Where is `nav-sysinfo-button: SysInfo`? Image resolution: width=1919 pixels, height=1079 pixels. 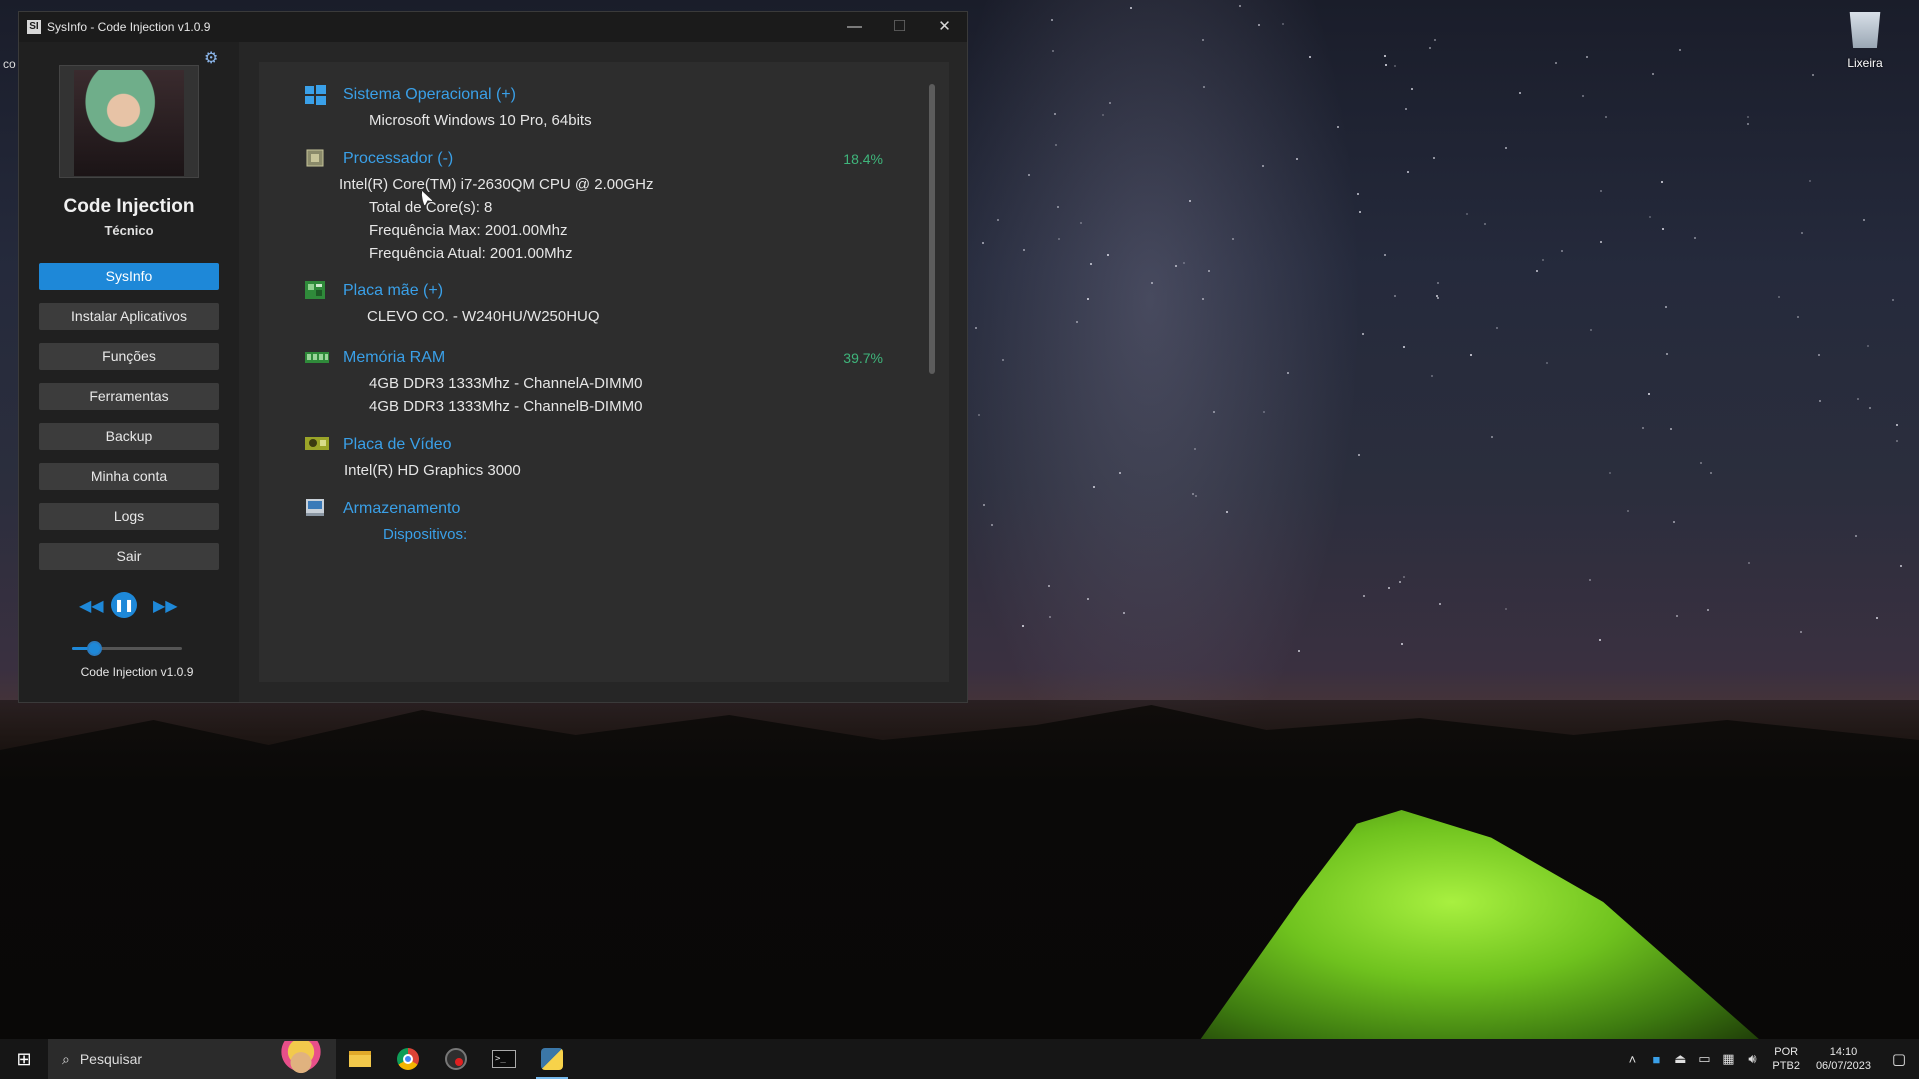 nav-sysinfo-button: SysInfo is located at coordinates (129, 276).